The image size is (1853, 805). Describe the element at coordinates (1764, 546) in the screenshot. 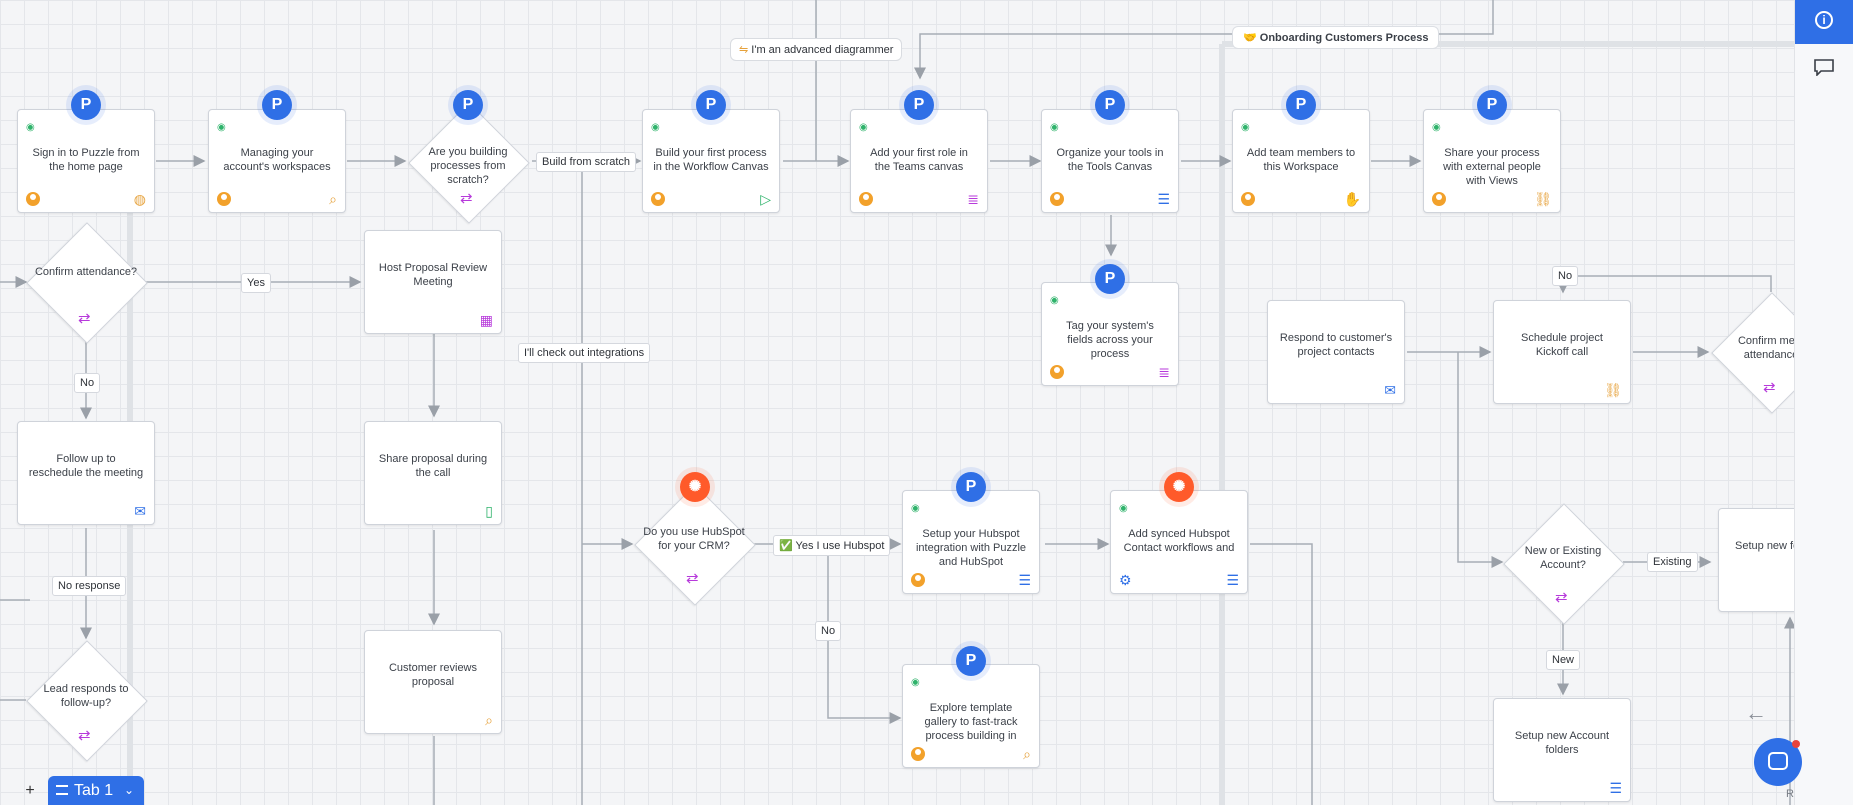

I see `node-label: Setup new folders for` at that location.